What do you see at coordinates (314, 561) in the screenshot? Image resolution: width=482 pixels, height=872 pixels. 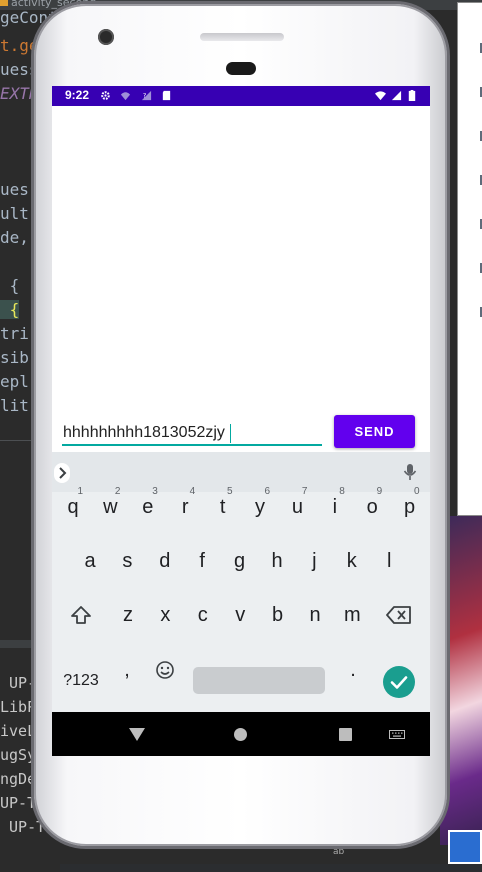 I see `key-j: j` at bounding box center [314, 561].